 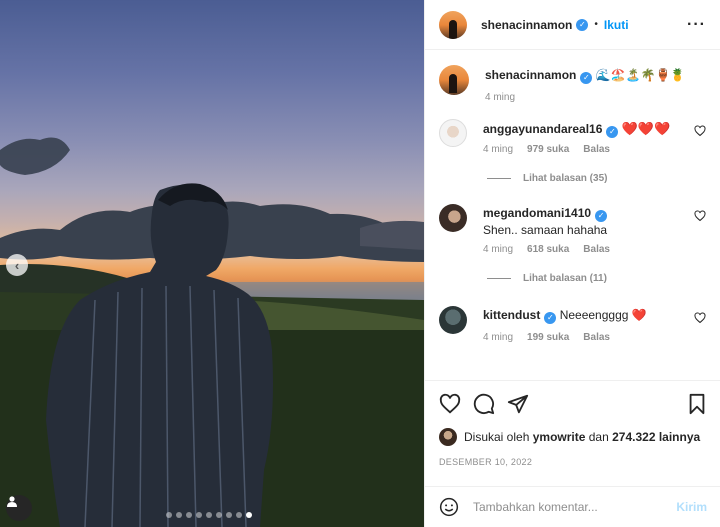 What do you see at coordinates (542, 129) in the screenshot?
I see `commenter-username: anggayunandareal16` at bounding box center [542, 129].